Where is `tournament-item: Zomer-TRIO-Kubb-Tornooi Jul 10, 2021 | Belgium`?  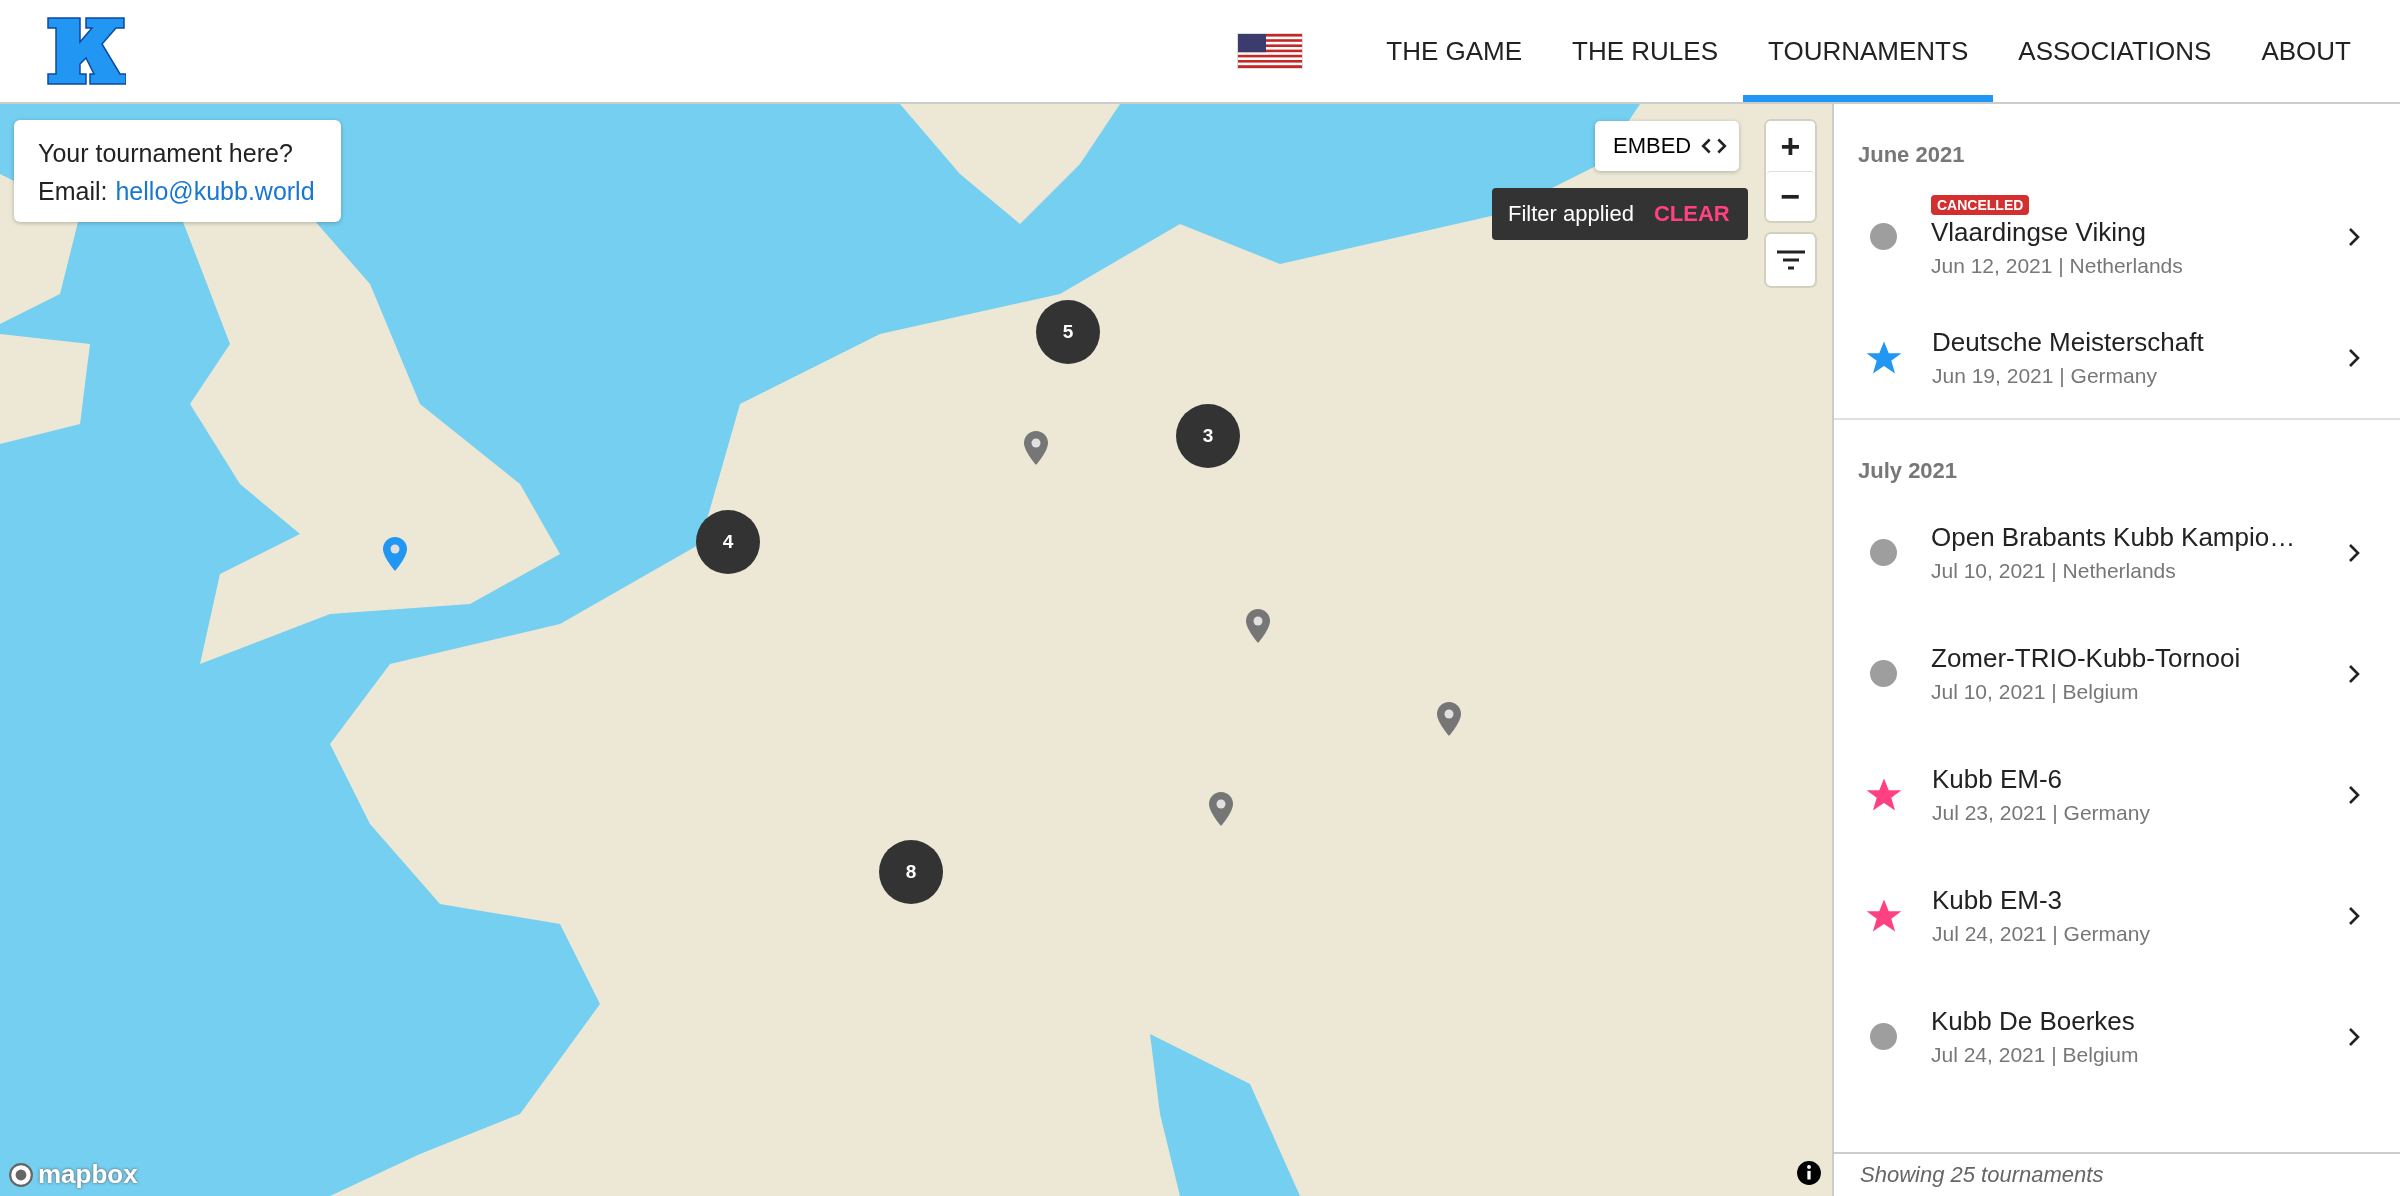
tournament-item: Zomer-TRIO-Kubb-Tornooi Jul 10, 2021 | Belgium is located at coordinates (2117, 673).